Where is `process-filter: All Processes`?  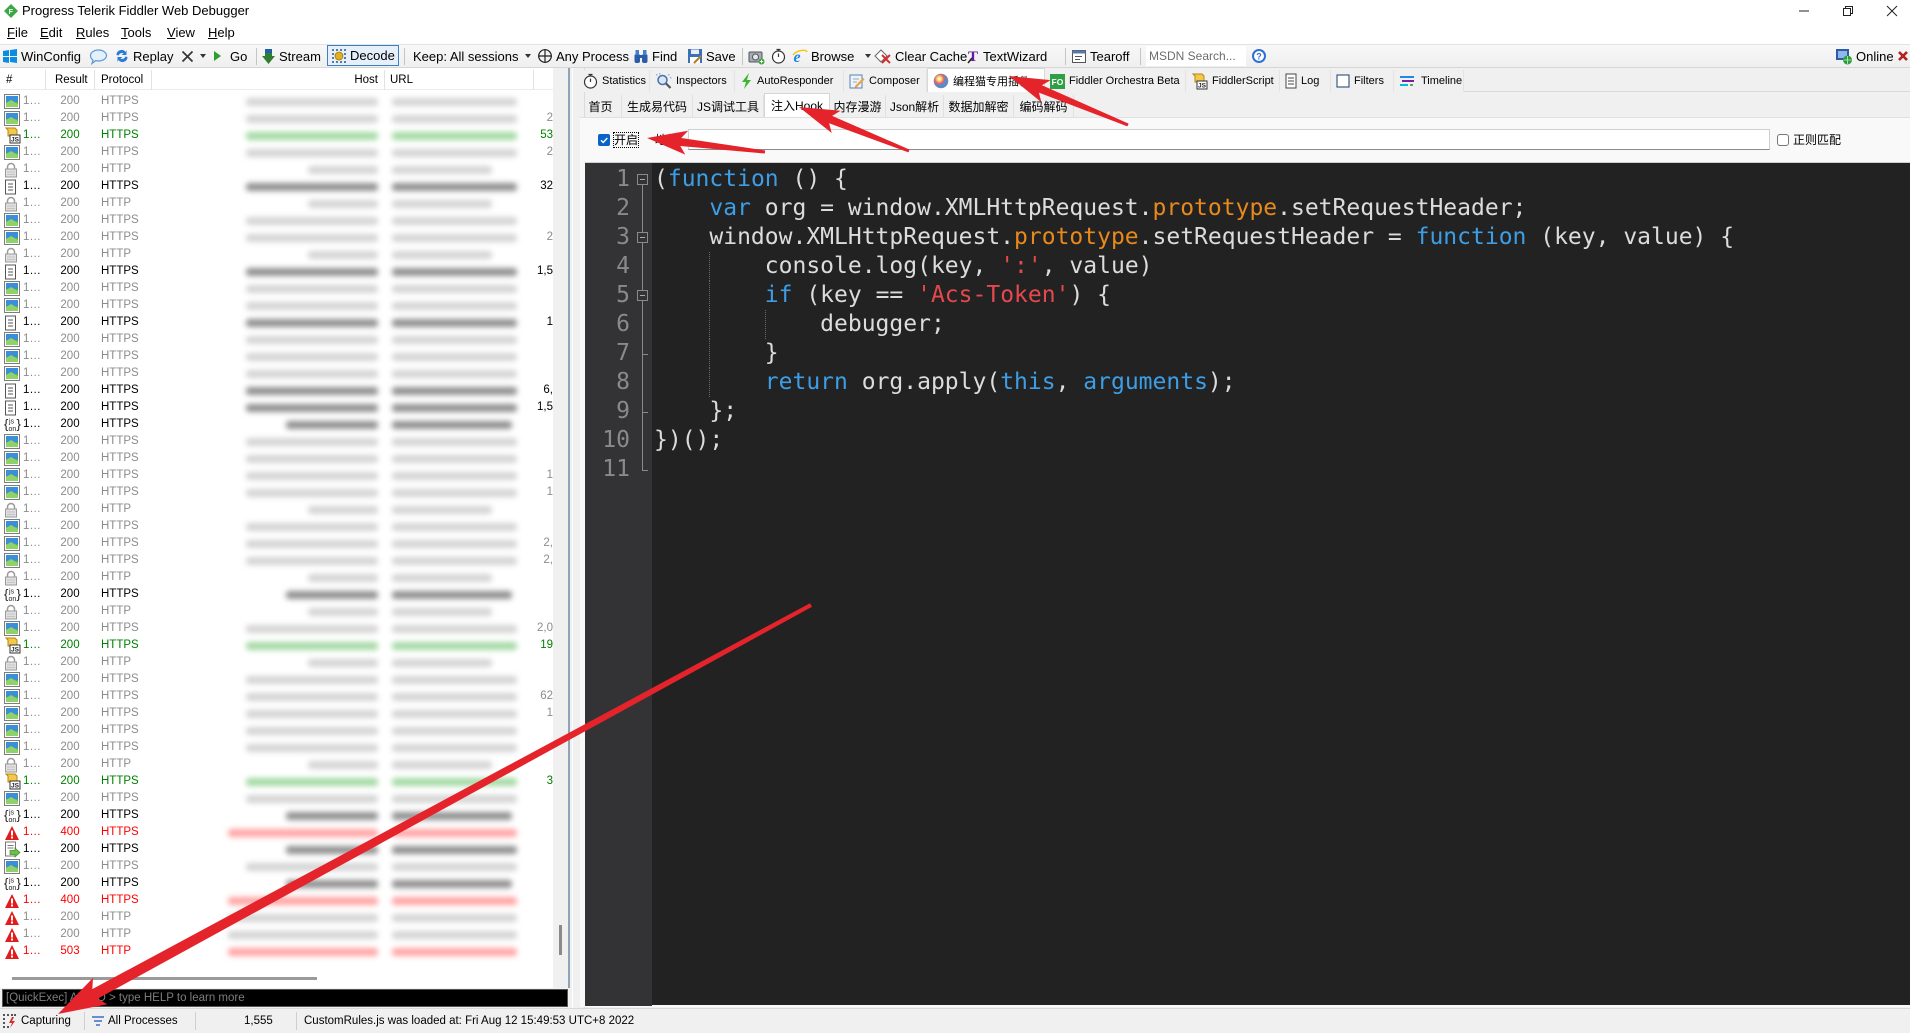
process-filter: All Processes is located at coordinates (134, 1021).